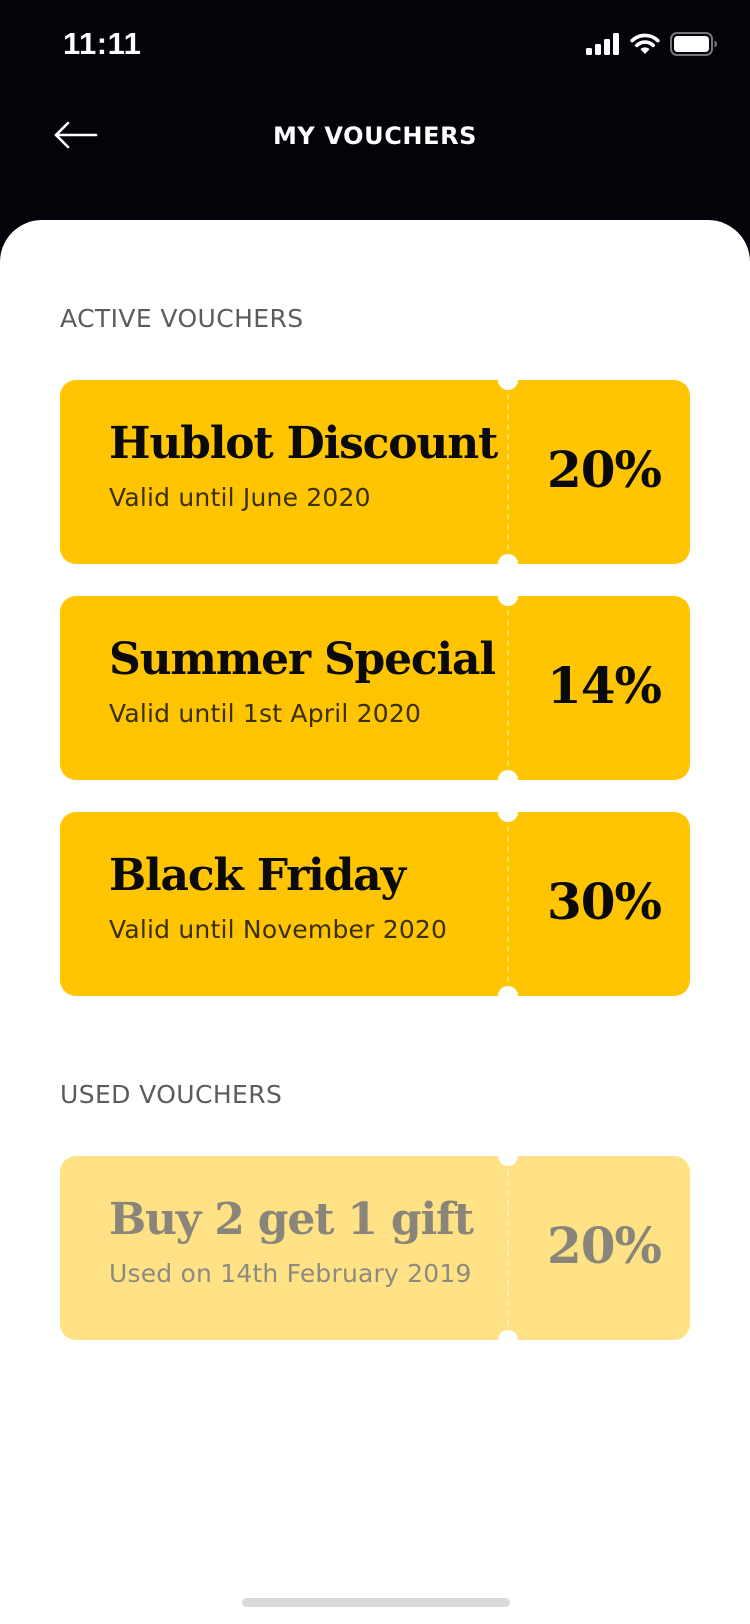 This screenshot has height=1624, width=750. What do you see at coordinates (645, 46) in the screenshot?
I see `wifi-icon` at bounding box center [645, 46].